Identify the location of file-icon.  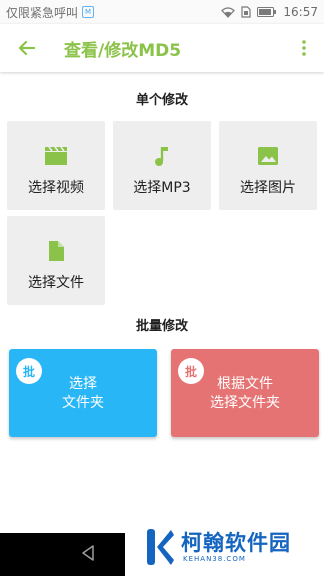
(56, 251).